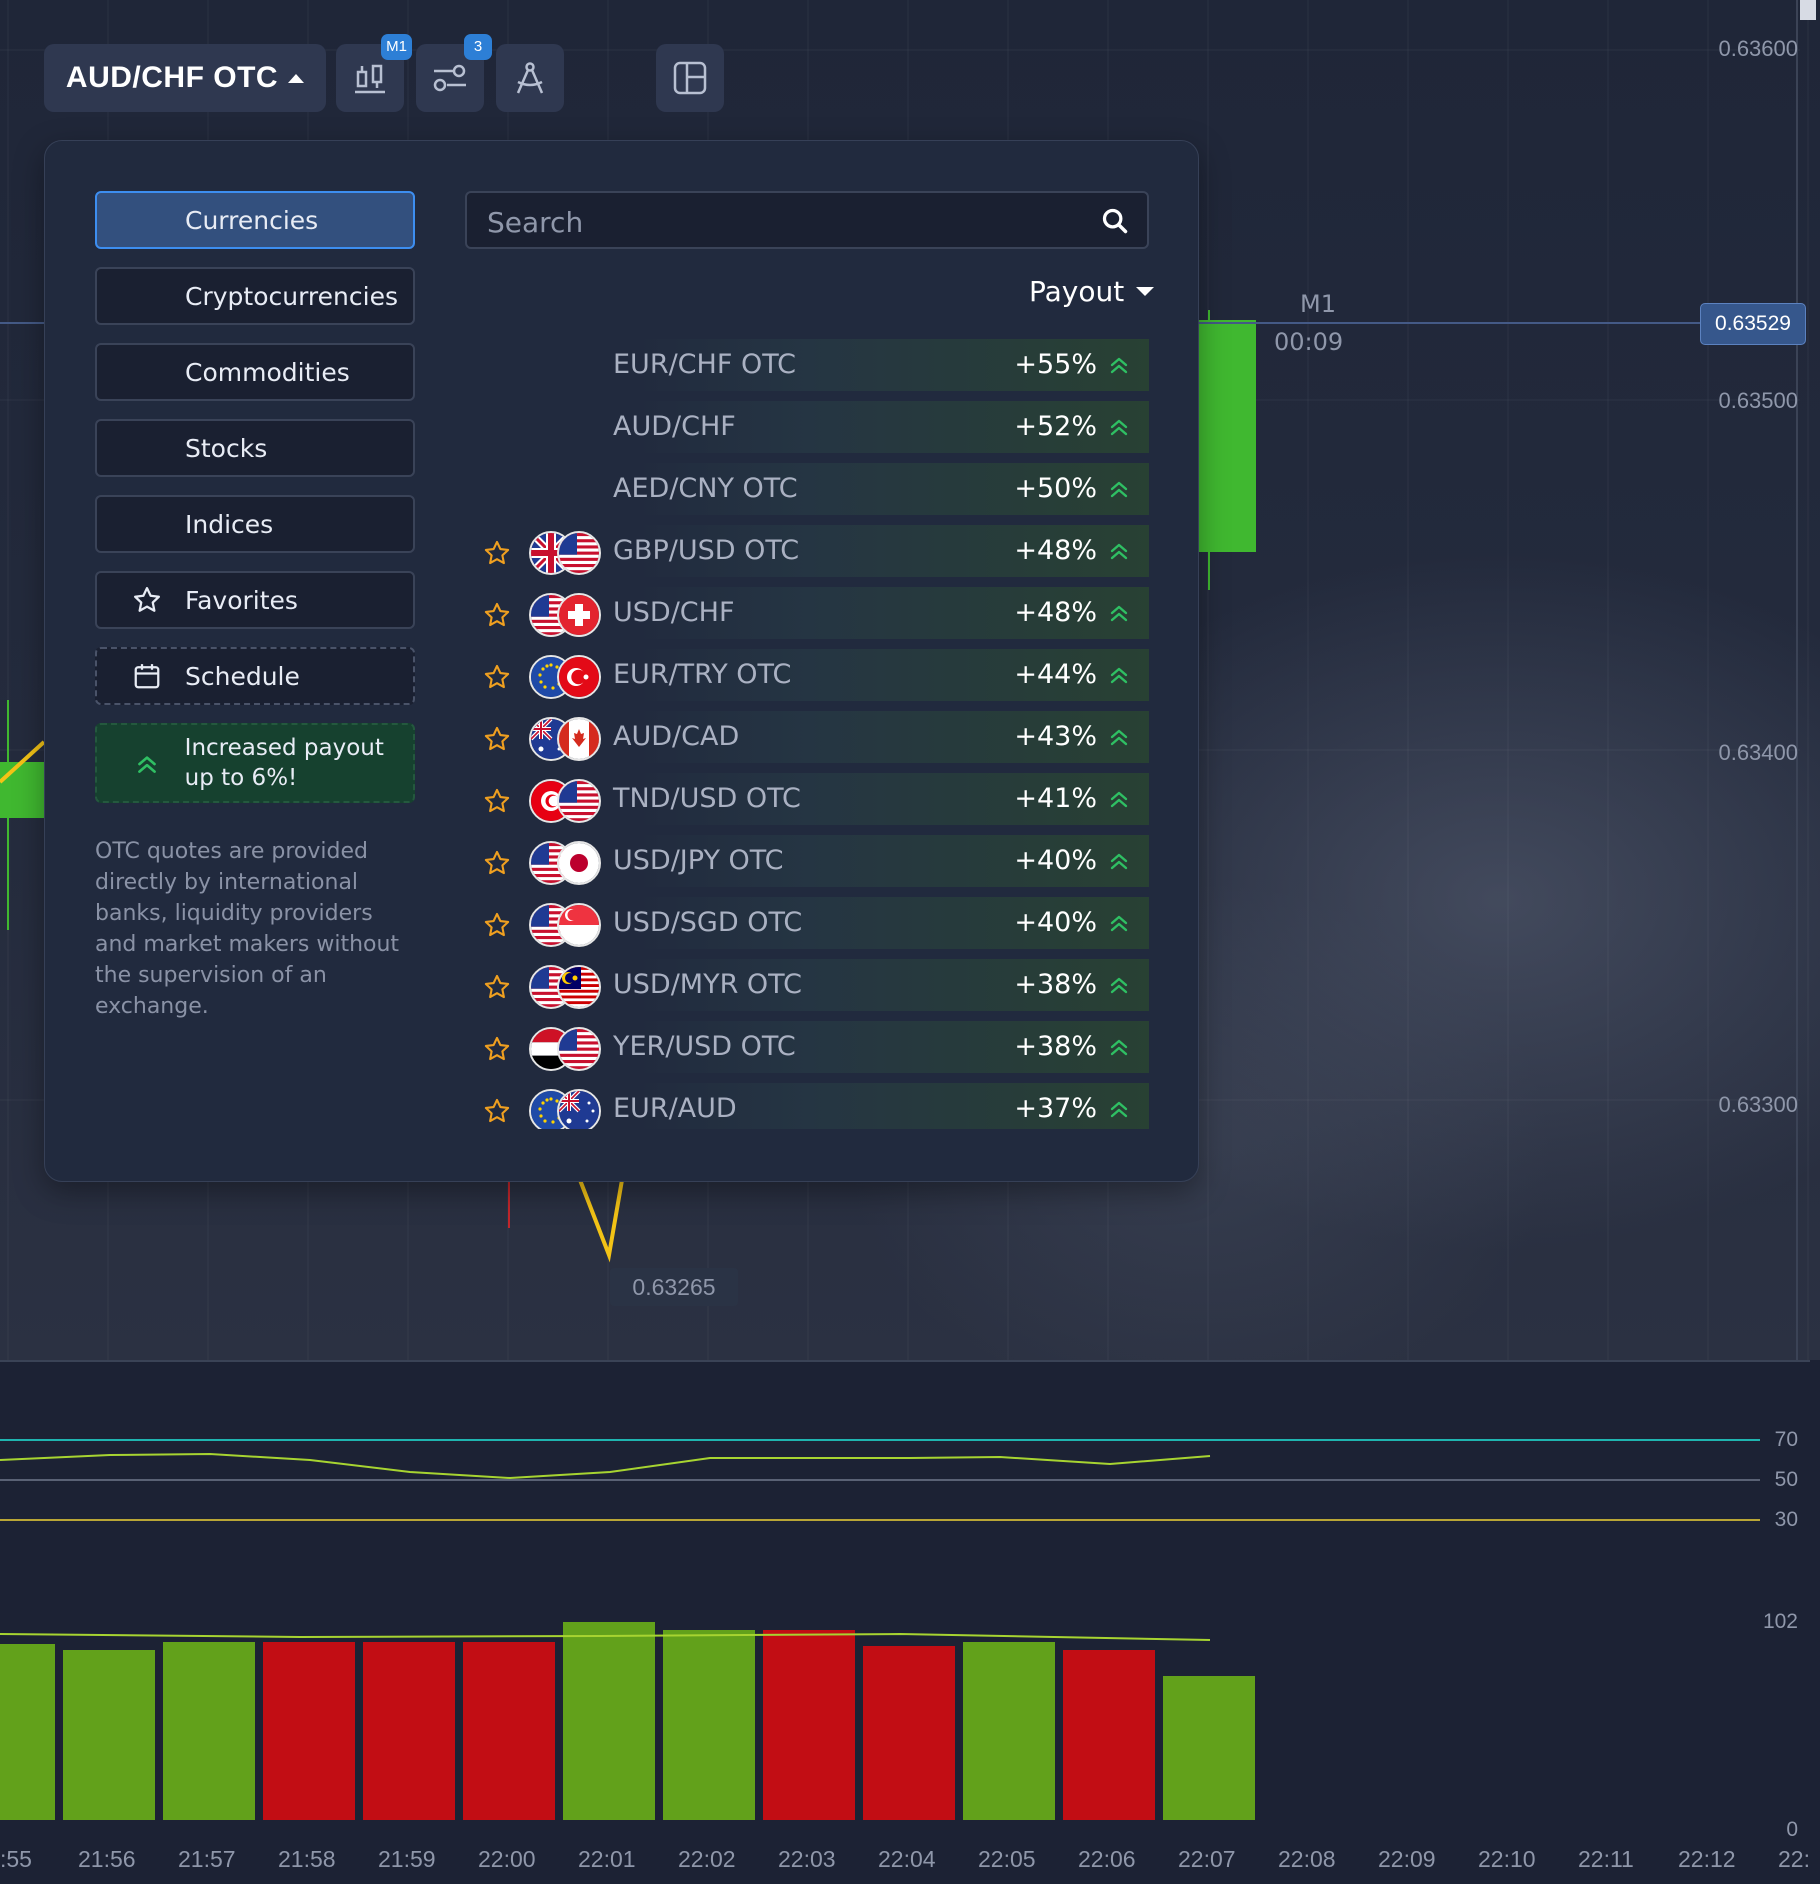 The height and width of the screenshot is (1884, 1820). Describe the element at coordinates (255, 524) in the screenshot. I see `category-indices: Indices` at that location.